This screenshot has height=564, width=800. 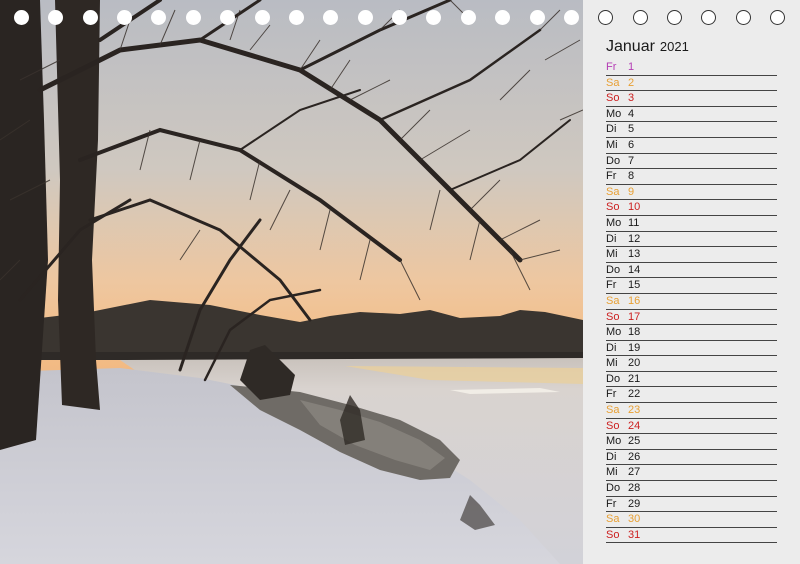 What do you see at coordinates (634, 316) in the screenshot?
I see `day-number: 17` at bounding box center [634, 316].